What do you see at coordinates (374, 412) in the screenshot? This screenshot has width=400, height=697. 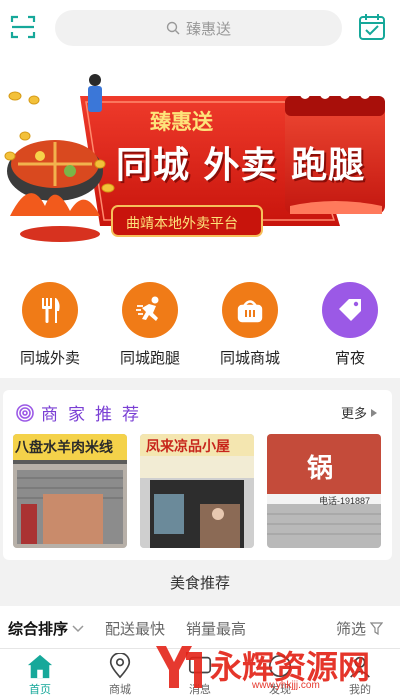 I see `triangle-right-icon` at bounding box center [374, 412].